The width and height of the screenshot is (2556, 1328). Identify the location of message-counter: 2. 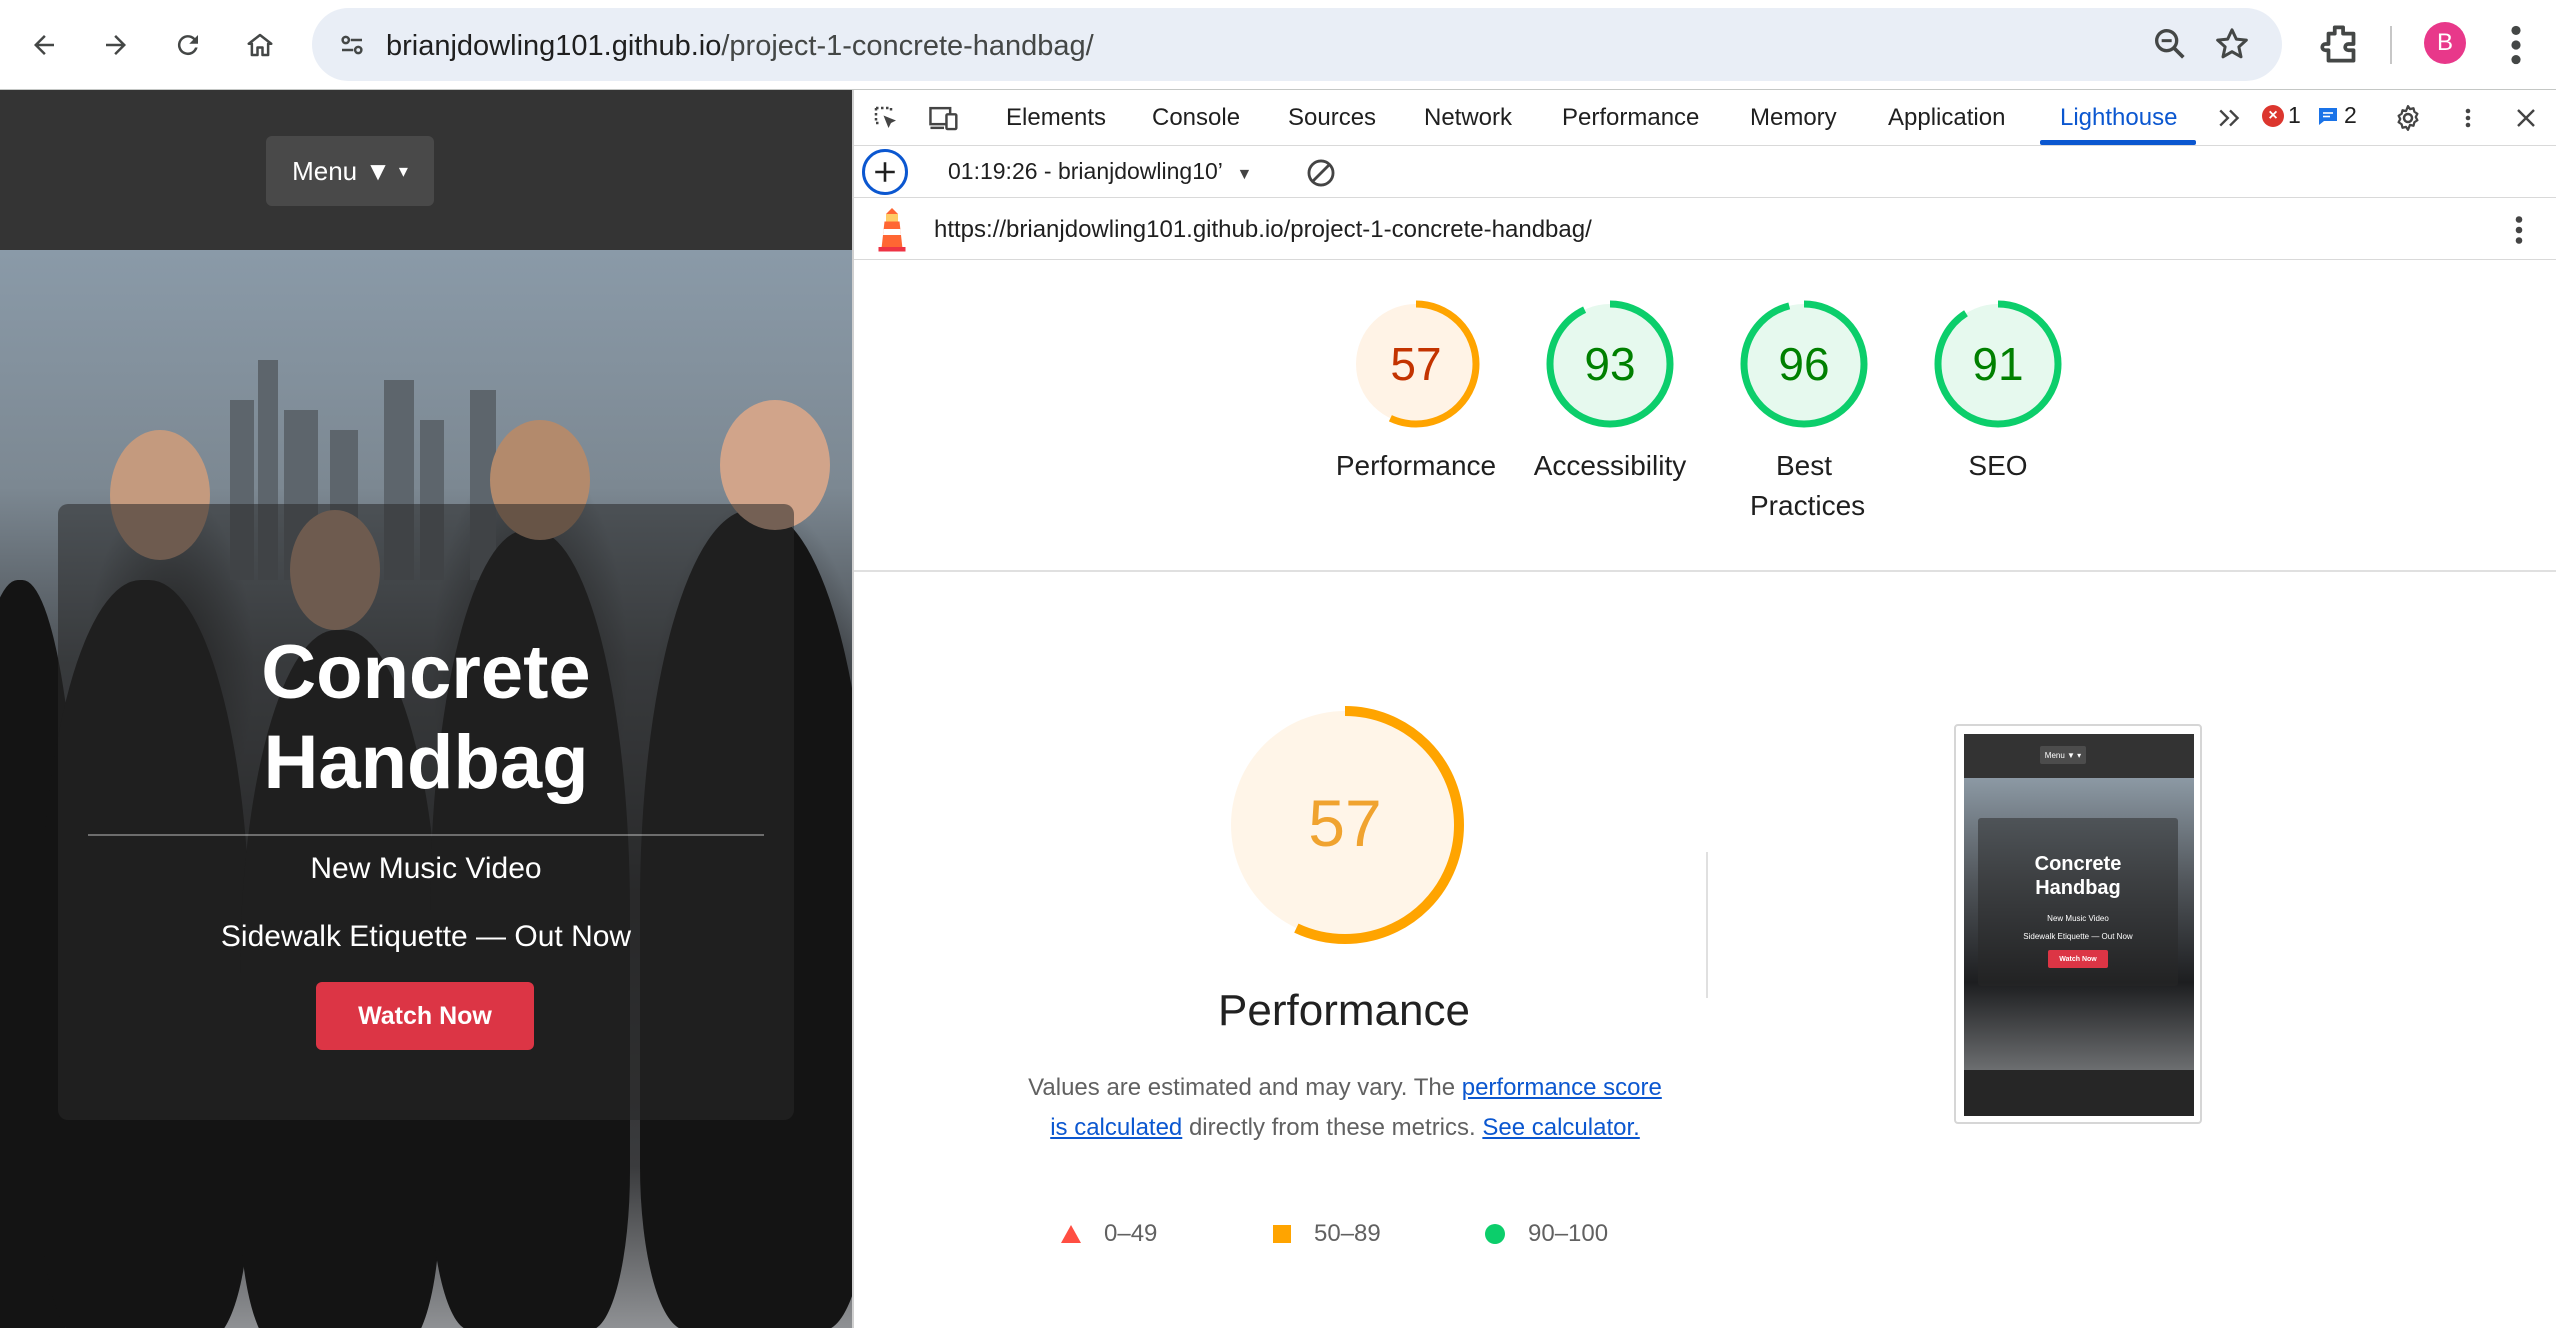
(2336, 115).